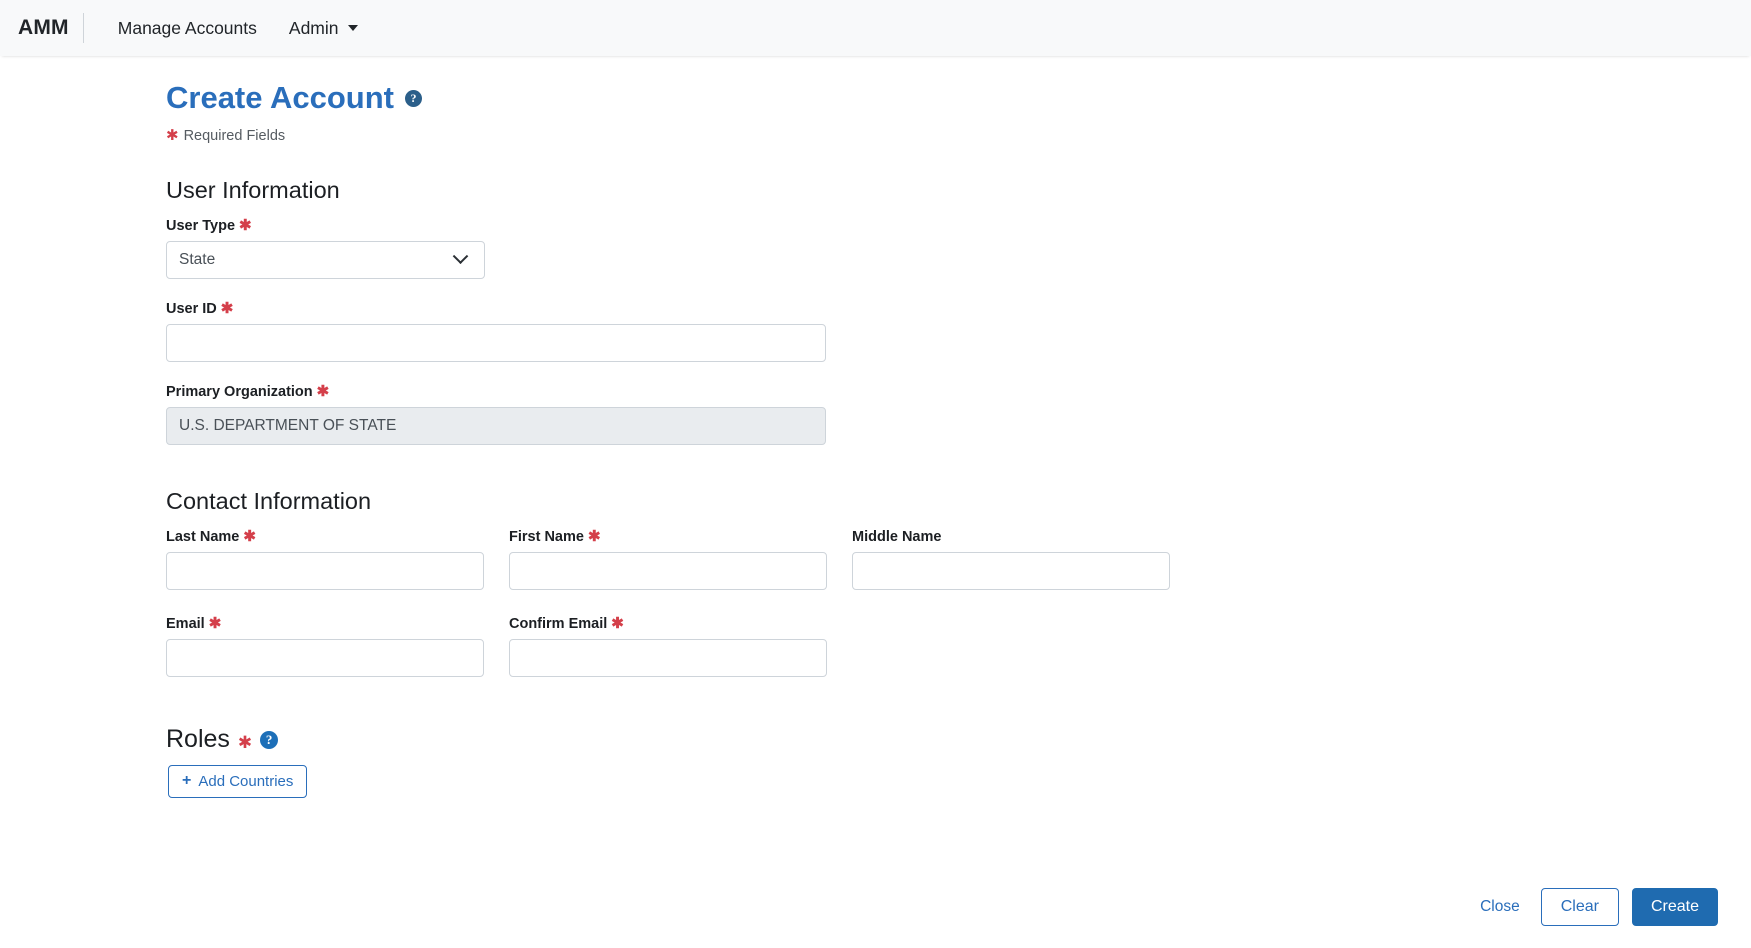 This screenshot has width=1751, height=948. Describe the element at coordinates (198, 739) in the screenshot. I see `roles-title-text: Roles` at that location.